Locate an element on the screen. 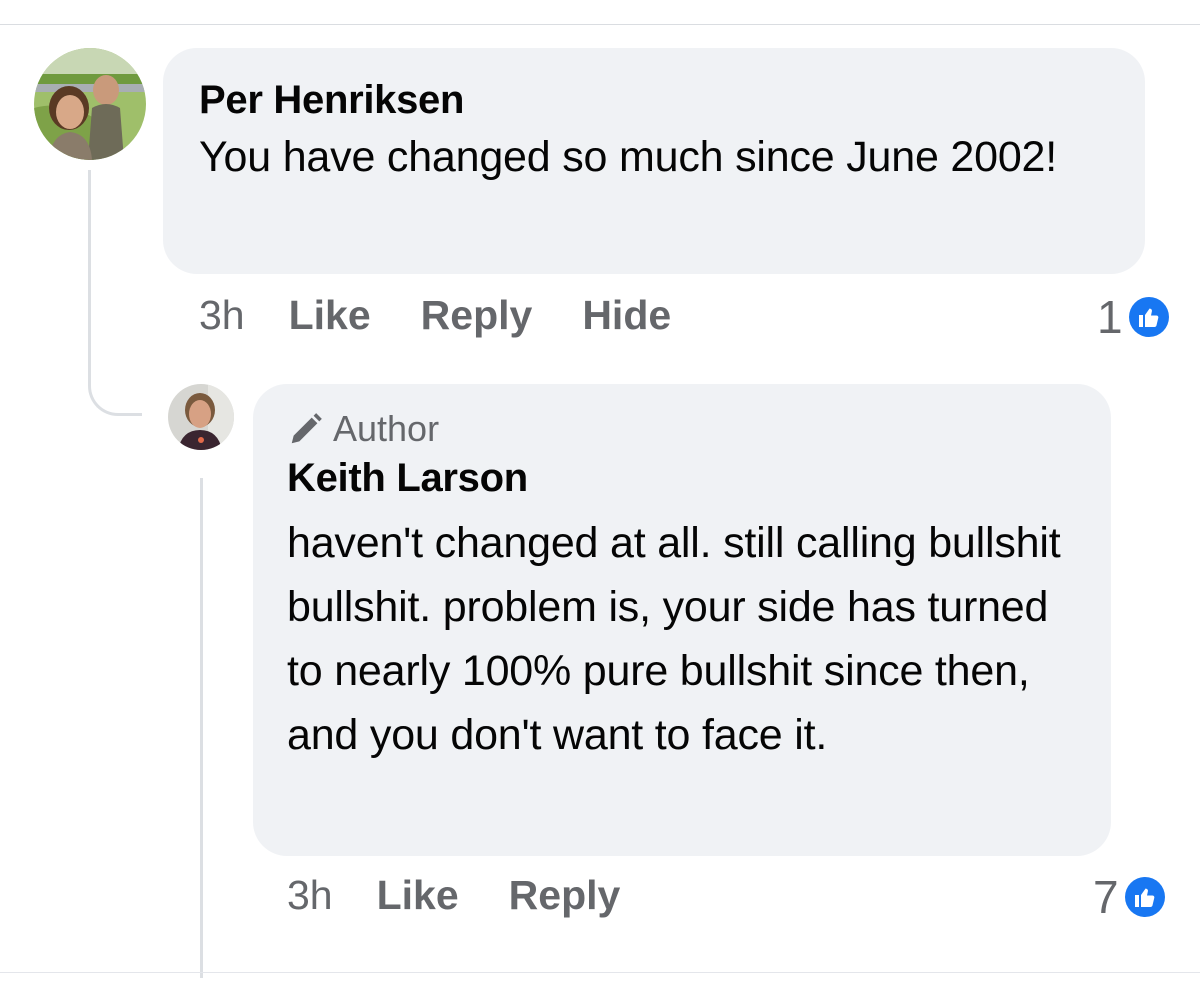 The image size is (1200, 992). top-divider is located at coordinates (600, 24).